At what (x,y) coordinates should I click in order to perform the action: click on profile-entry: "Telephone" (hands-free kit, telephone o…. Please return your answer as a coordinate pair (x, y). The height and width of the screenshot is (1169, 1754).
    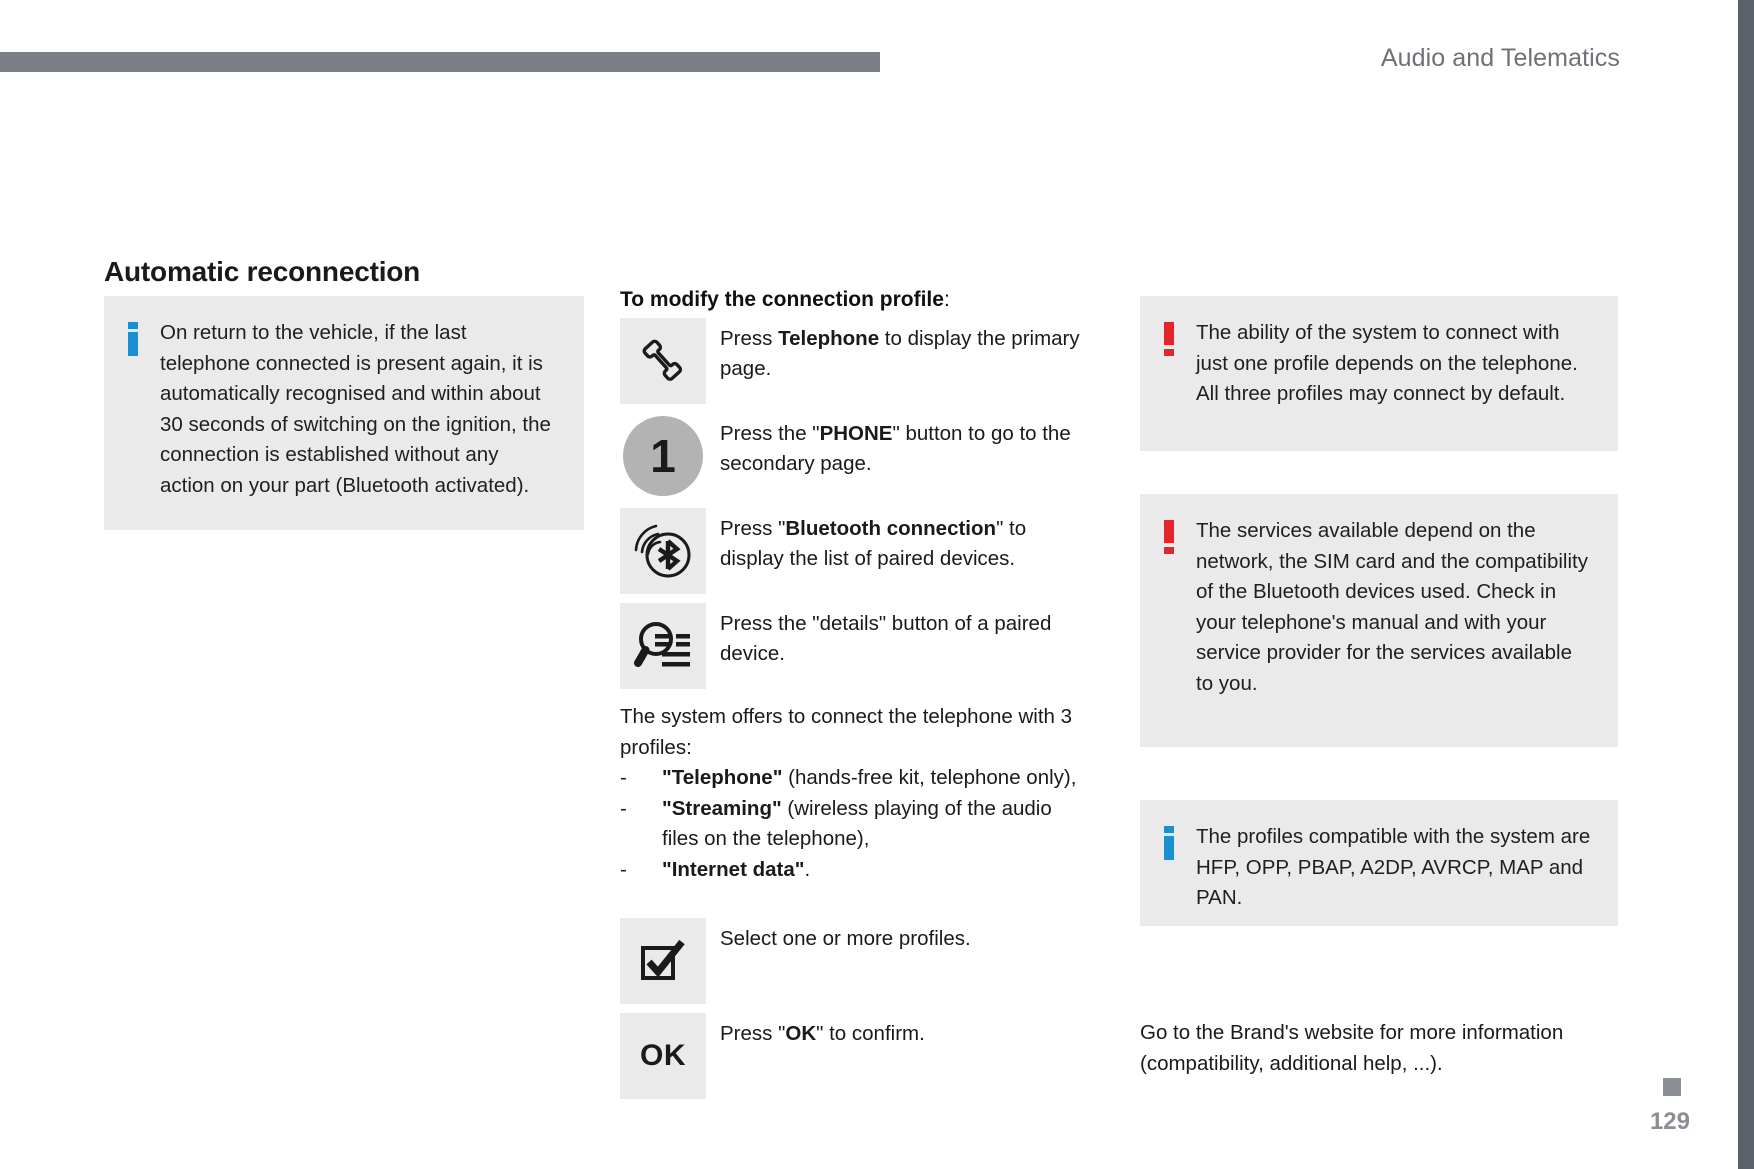
    Looking at the image, I should click on (876, 778).